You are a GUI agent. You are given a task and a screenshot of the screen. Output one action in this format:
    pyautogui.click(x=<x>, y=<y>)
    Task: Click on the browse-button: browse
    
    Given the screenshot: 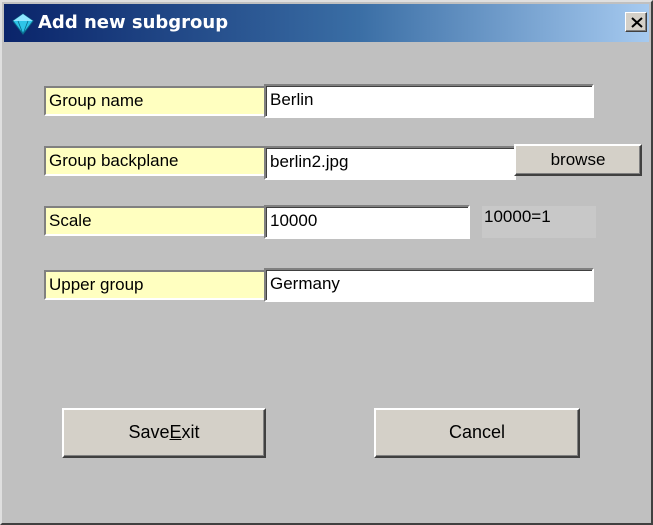 What is the action you would take?
    pyautogui.click(x=578, y=160)
    